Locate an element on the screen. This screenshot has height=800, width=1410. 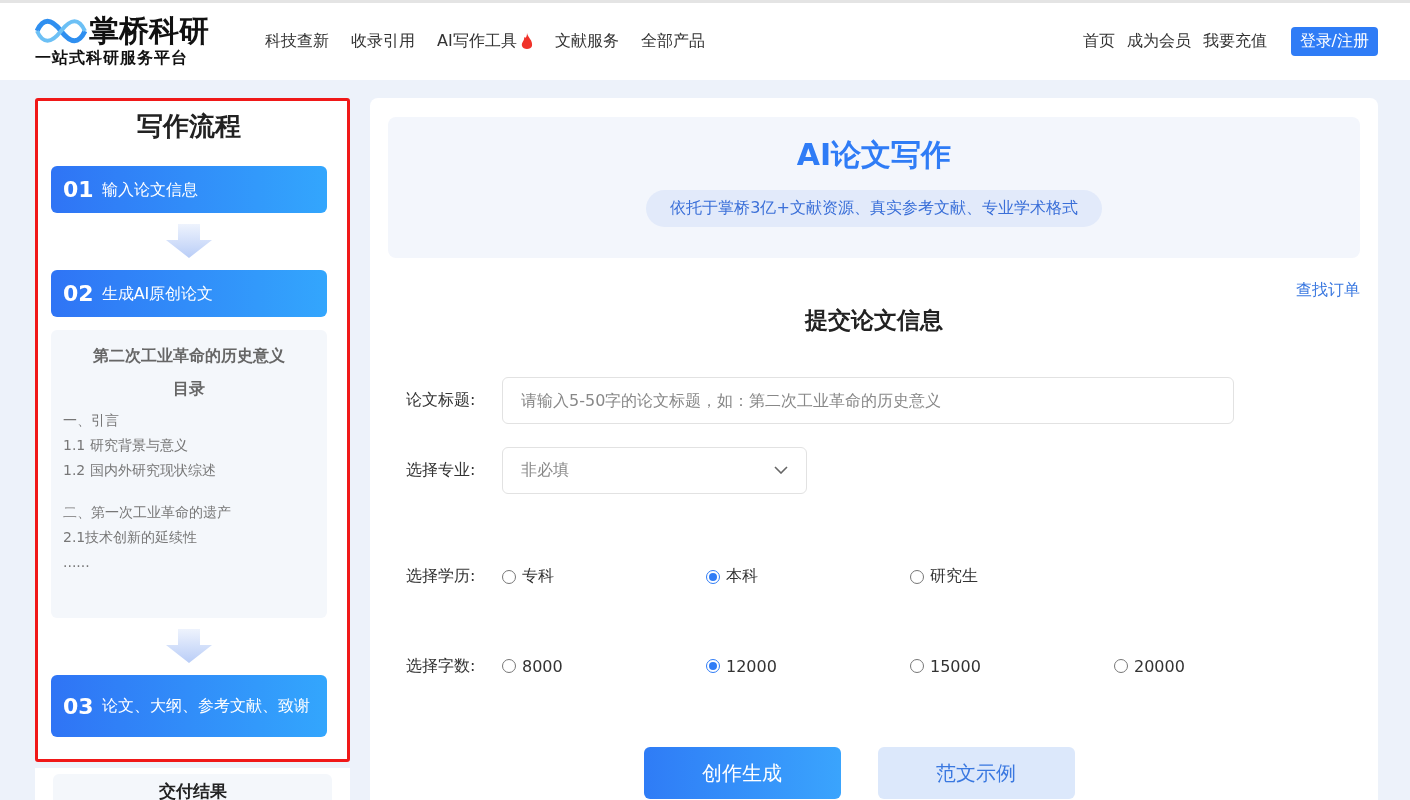
major-select: 非必填 is located at coordinates (654, 470).